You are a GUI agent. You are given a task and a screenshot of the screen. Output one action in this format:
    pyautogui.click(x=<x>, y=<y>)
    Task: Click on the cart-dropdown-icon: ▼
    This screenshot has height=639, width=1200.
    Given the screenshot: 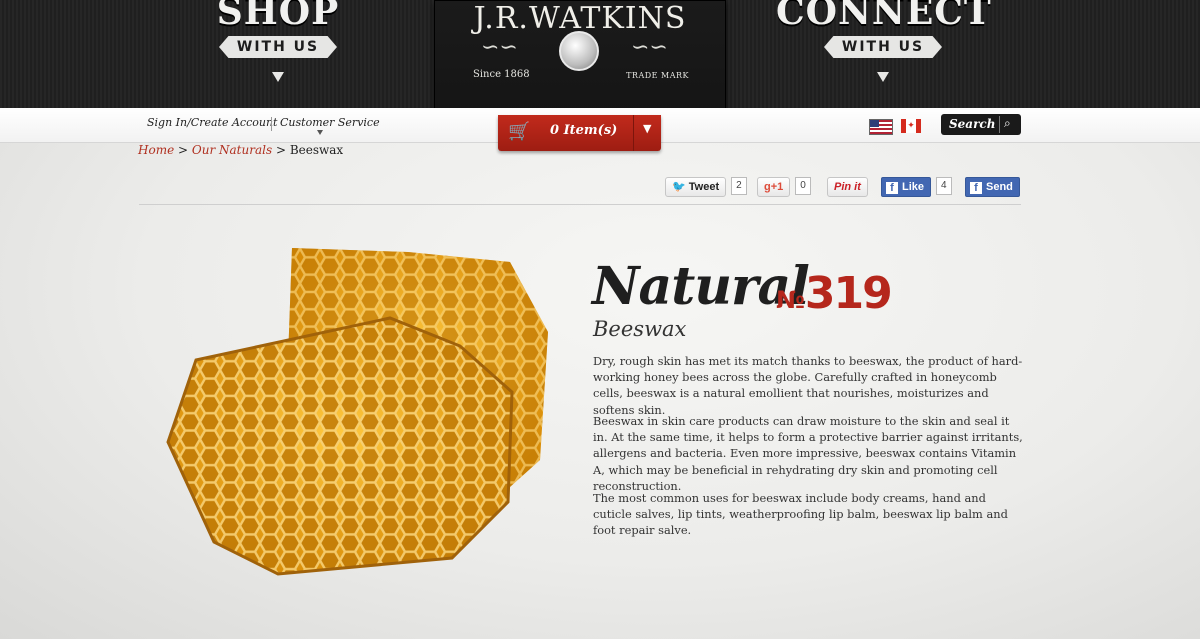 What is the action you would take?
    pyautogui.click(x=647, y=128)
    